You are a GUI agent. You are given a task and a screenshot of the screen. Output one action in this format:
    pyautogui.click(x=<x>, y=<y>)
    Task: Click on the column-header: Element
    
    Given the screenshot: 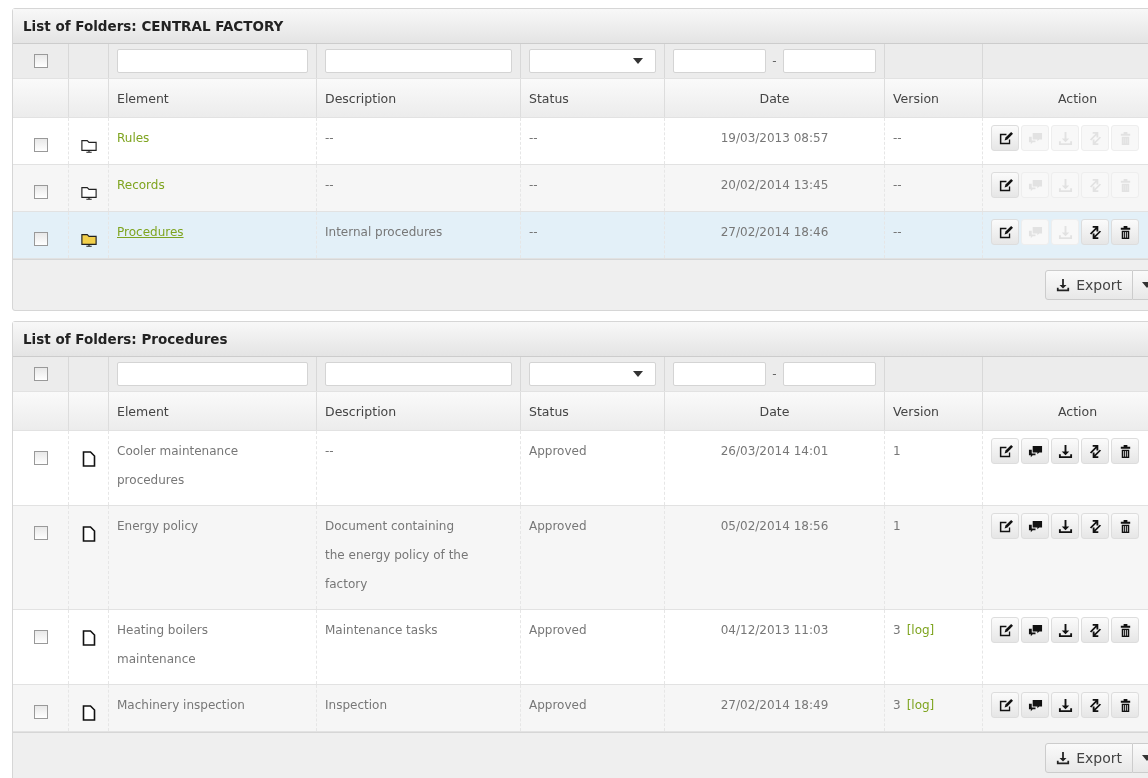 What is the action you would take?
    pyautogui.click(x=143, y=98)
    